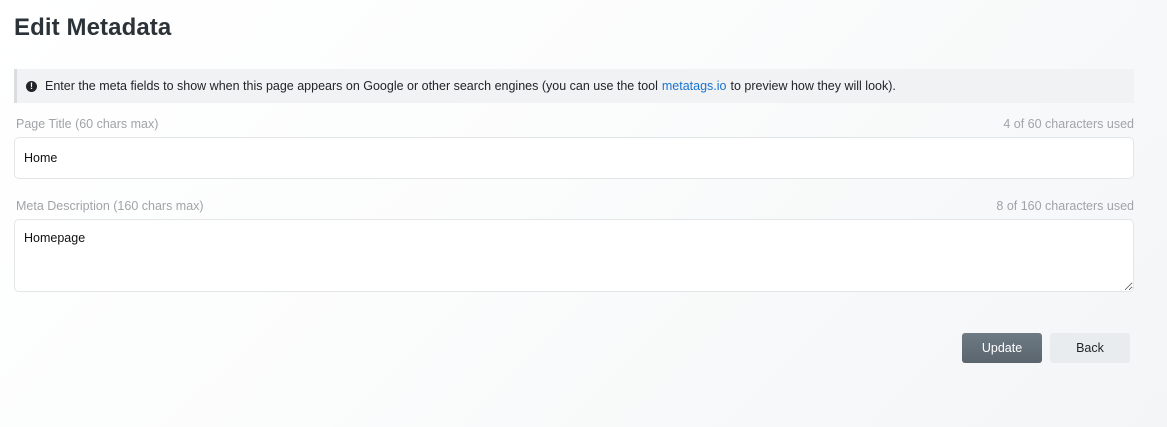 The height and width of the screenshot is (427, 1167). I want to click on update-button: Update, so click(1002, 348).